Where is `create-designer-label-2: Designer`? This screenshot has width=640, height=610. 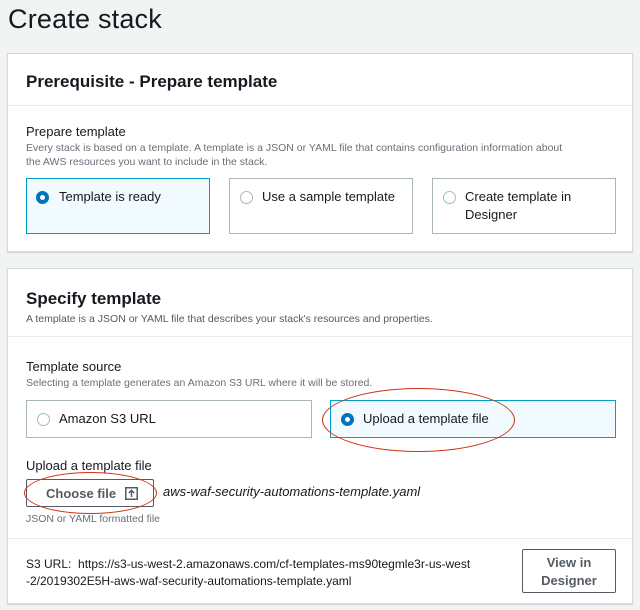 create-designer-label-2: Designer is located at coordinates (491, 214).